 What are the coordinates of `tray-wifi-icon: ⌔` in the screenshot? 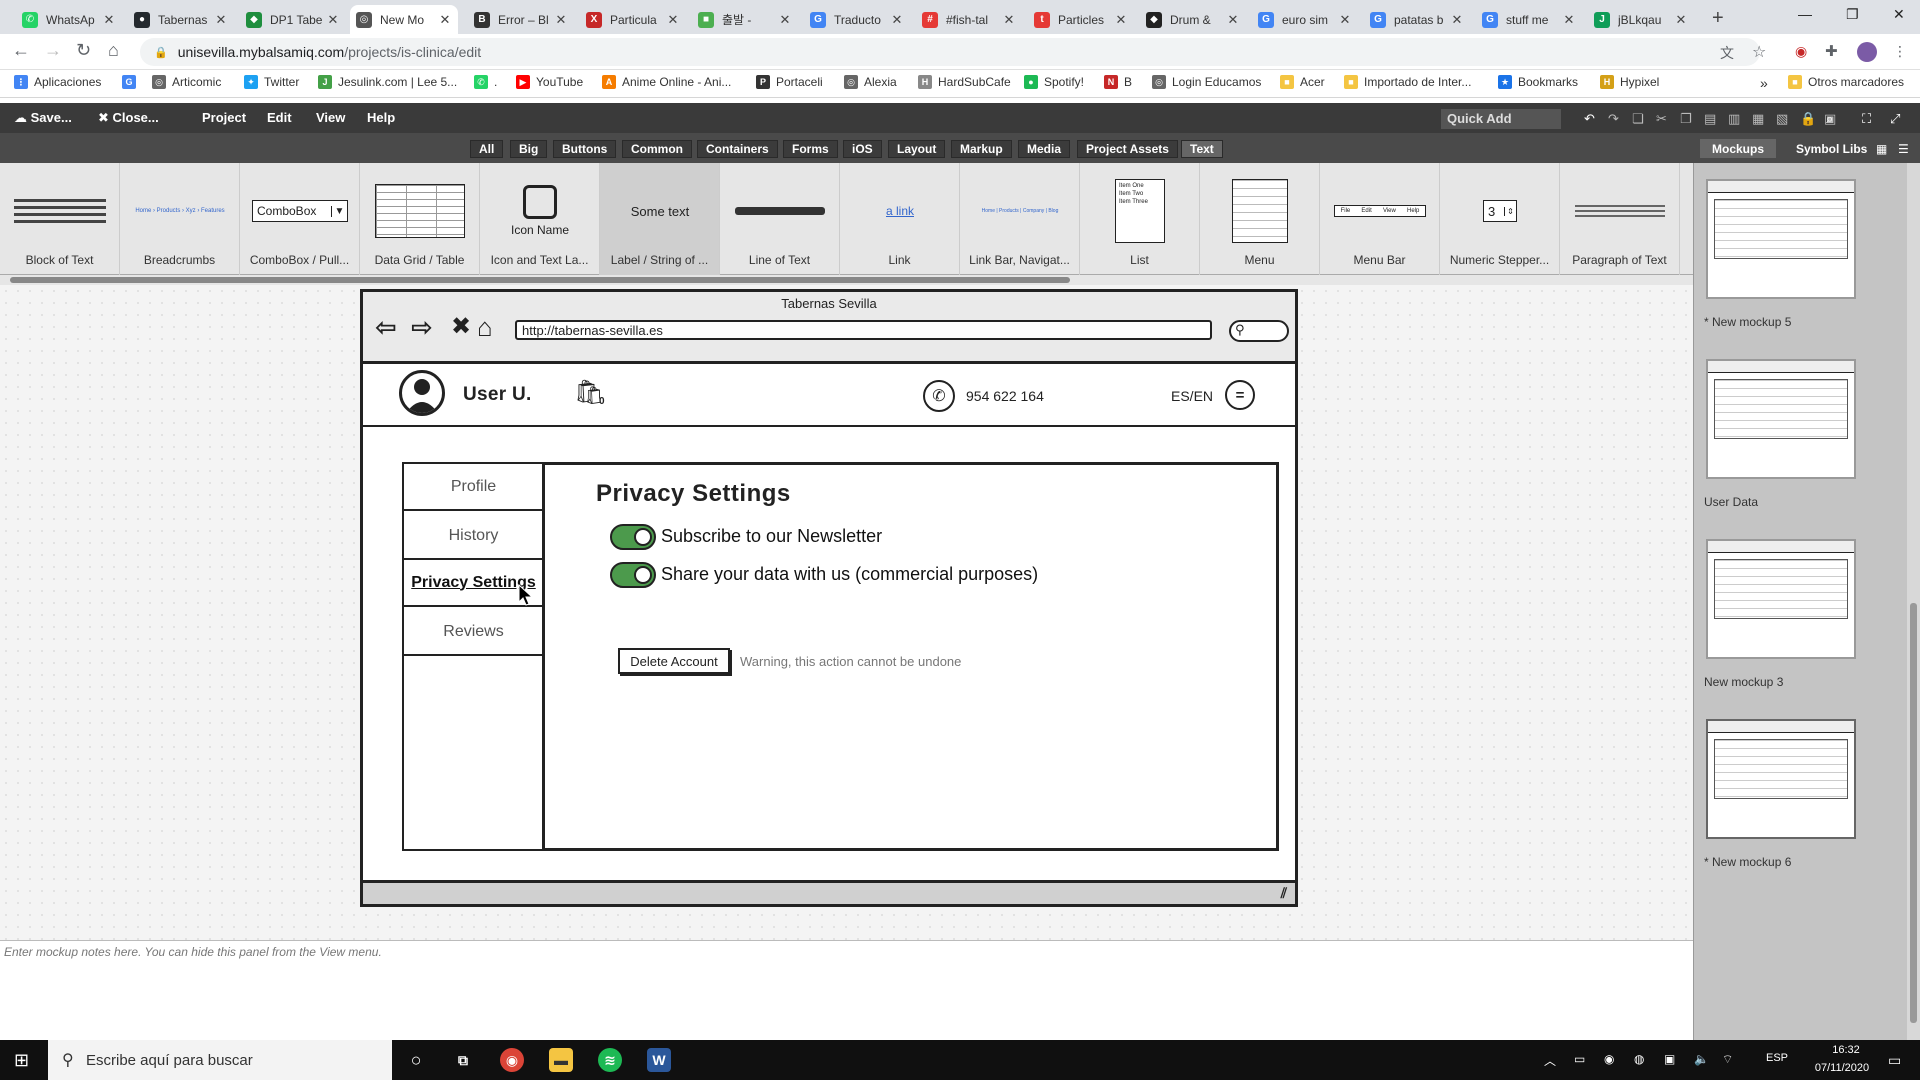 It's located at (1727, 1059).